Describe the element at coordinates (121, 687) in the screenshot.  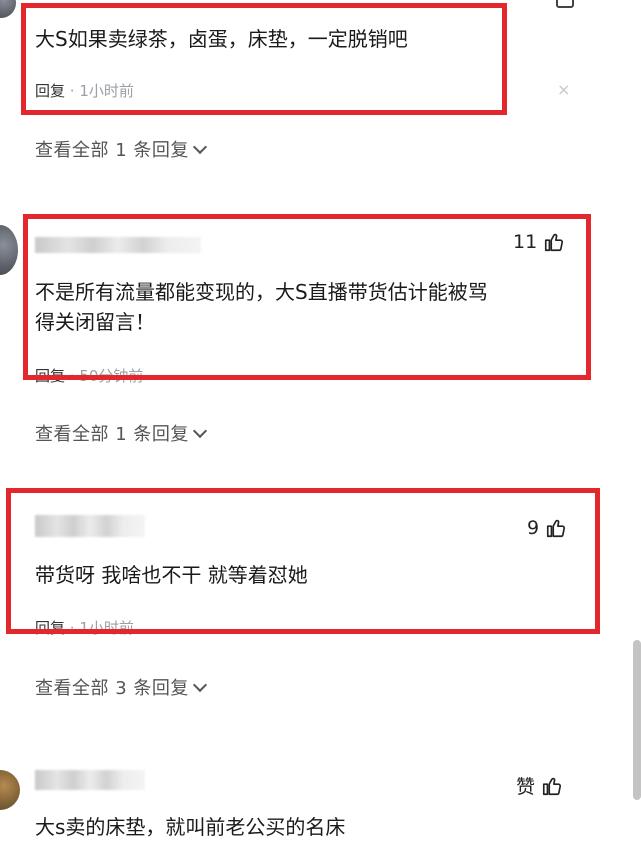
I see `view-all-replies-button: 查看全部 3 条回复` at that location.